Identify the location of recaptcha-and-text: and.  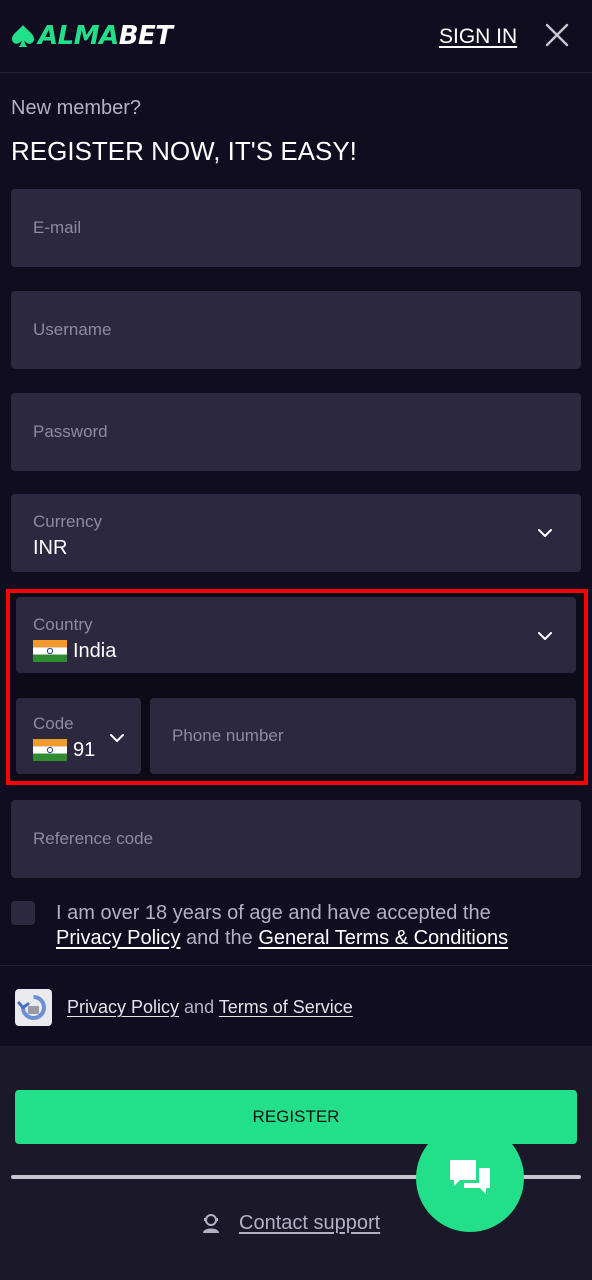
(199, 1007).